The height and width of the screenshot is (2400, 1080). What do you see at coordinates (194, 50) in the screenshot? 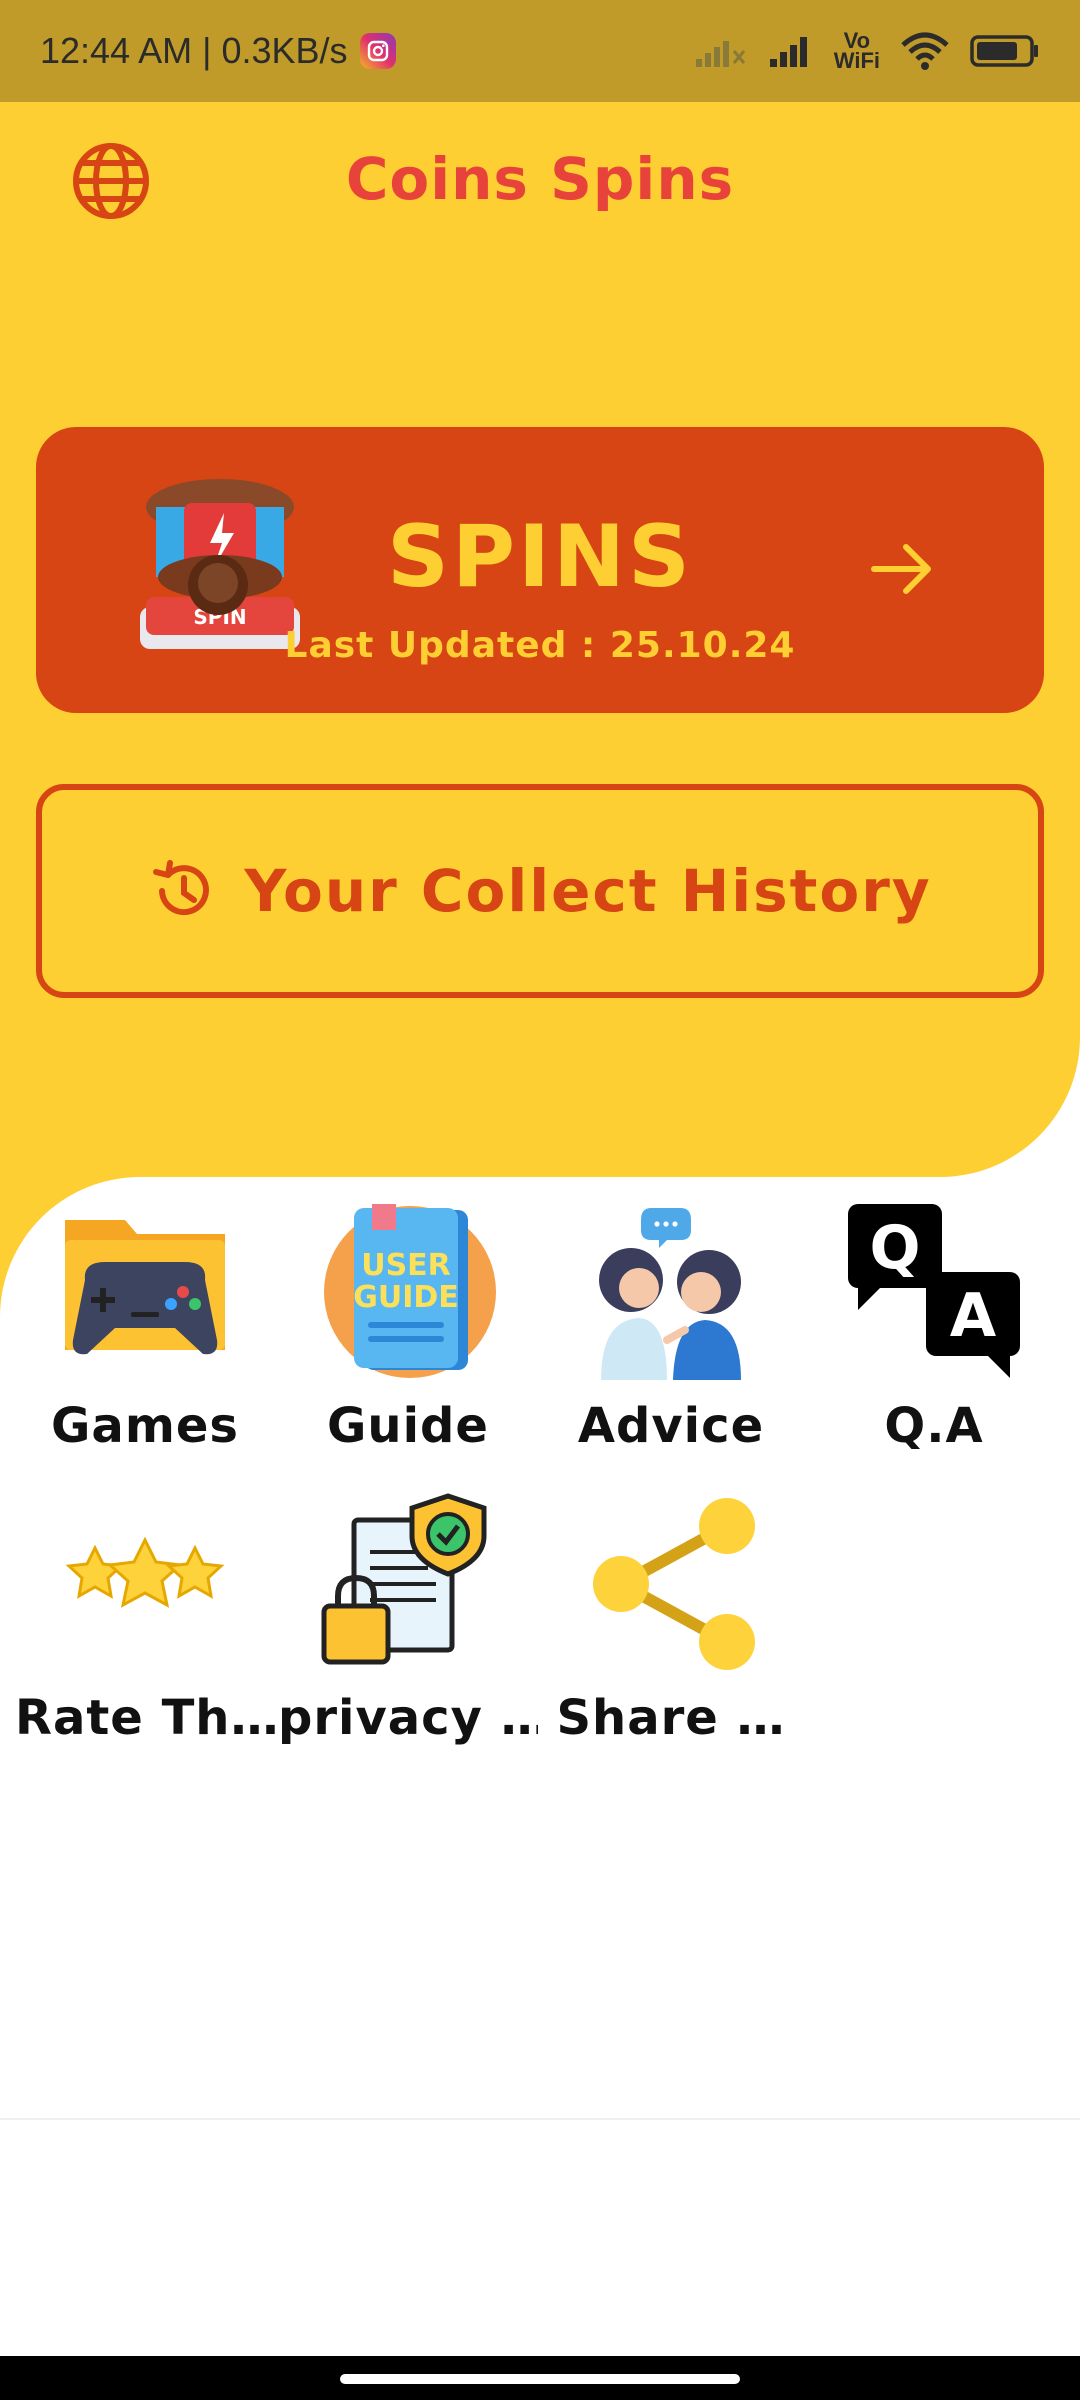
I see `status-time-speed: 12:44 AM | 0.3KB/s` at bounding box center [194, 50].